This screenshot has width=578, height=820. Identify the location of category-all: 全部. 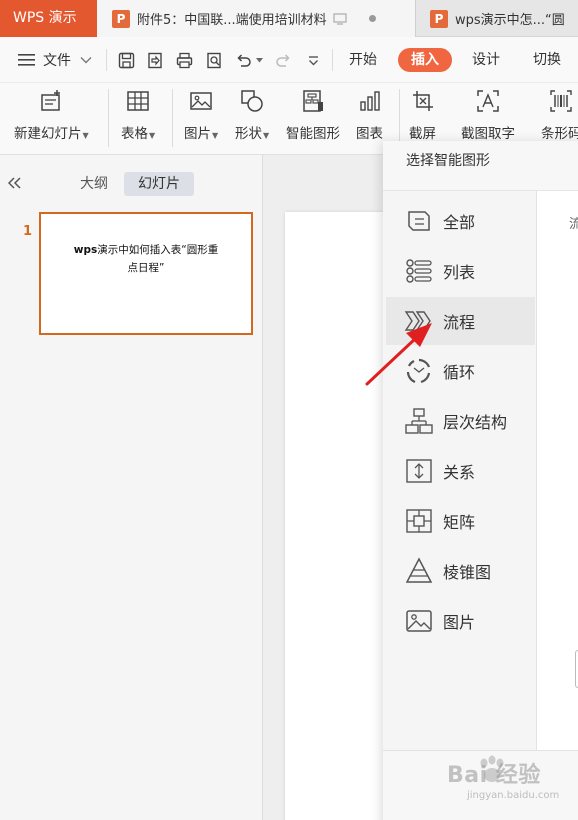
(460, 221).